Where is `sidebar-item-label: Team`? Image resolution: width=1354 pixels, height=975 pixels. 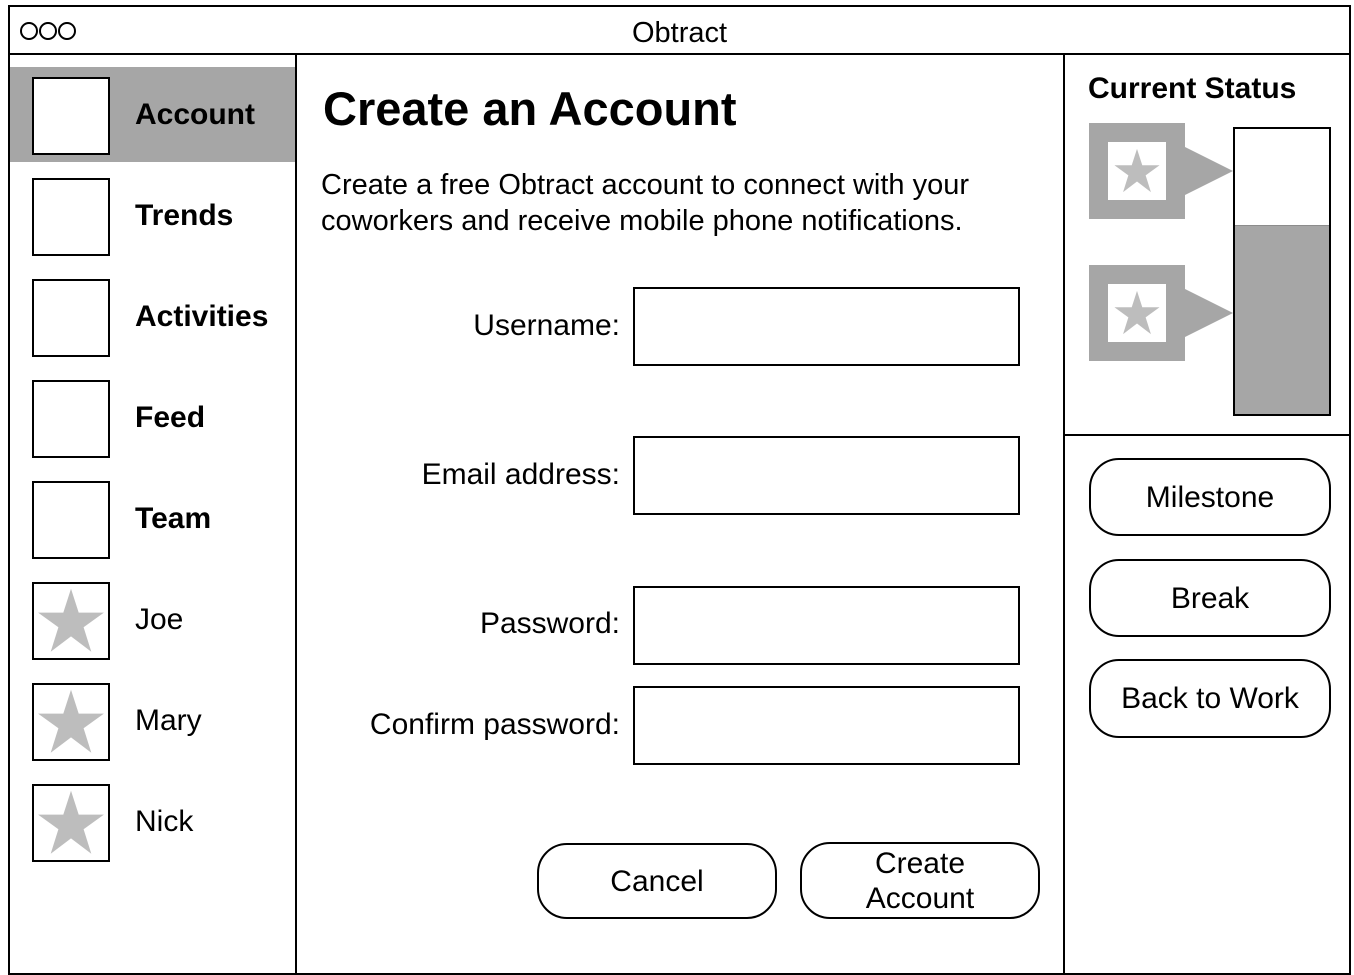 sidebar-item-label: Team is located at coordinates (173, 518).